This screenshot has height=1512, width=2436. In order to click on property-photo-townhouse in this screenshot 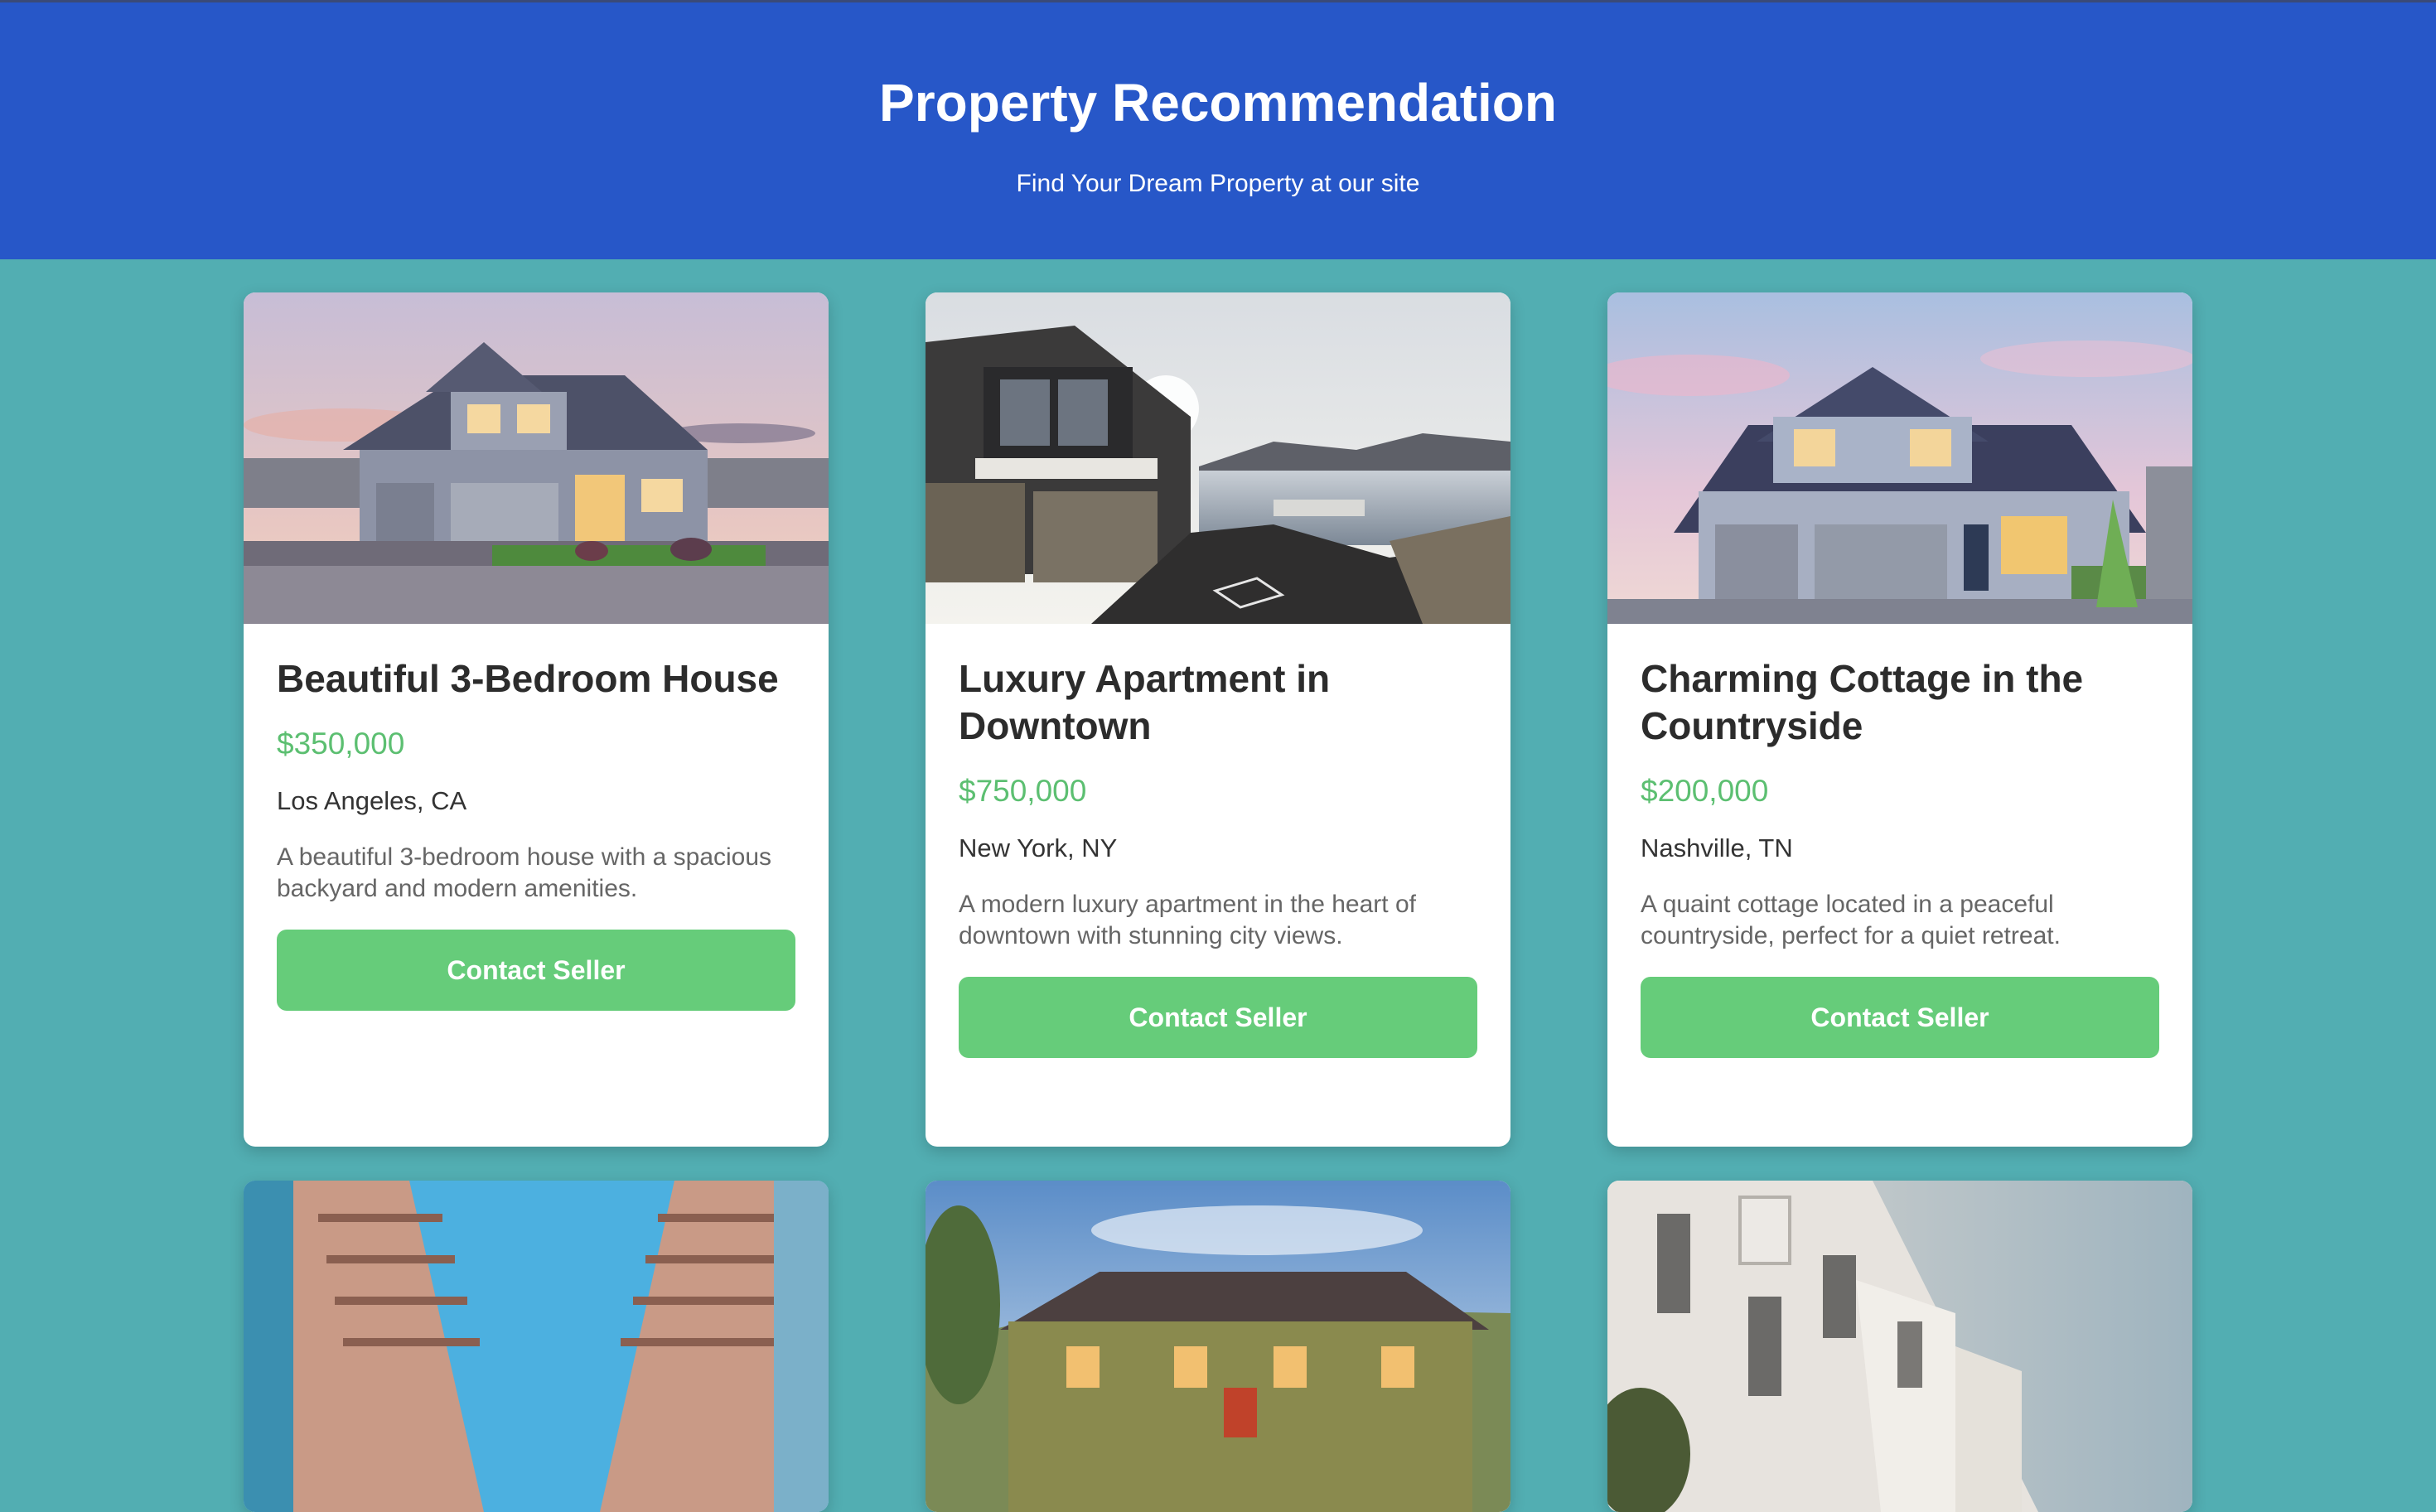, I will do `click(1900, 1346)`.